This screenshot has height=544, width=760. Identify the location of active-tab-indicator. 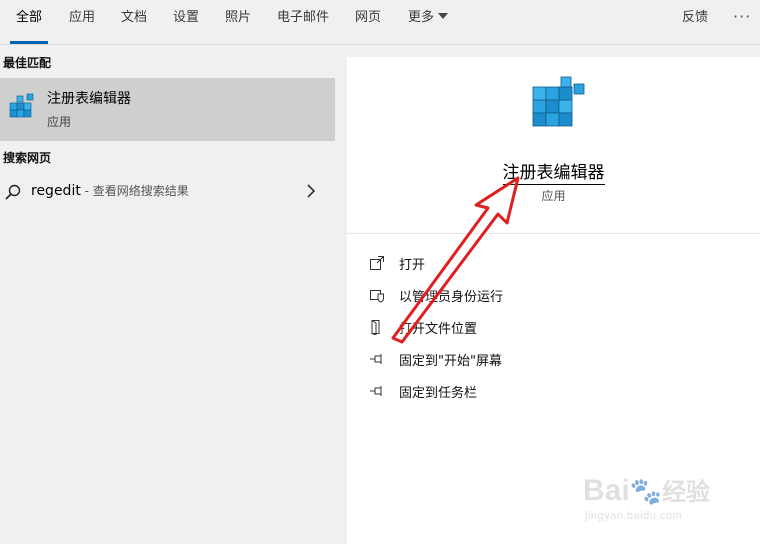
(29, 42).